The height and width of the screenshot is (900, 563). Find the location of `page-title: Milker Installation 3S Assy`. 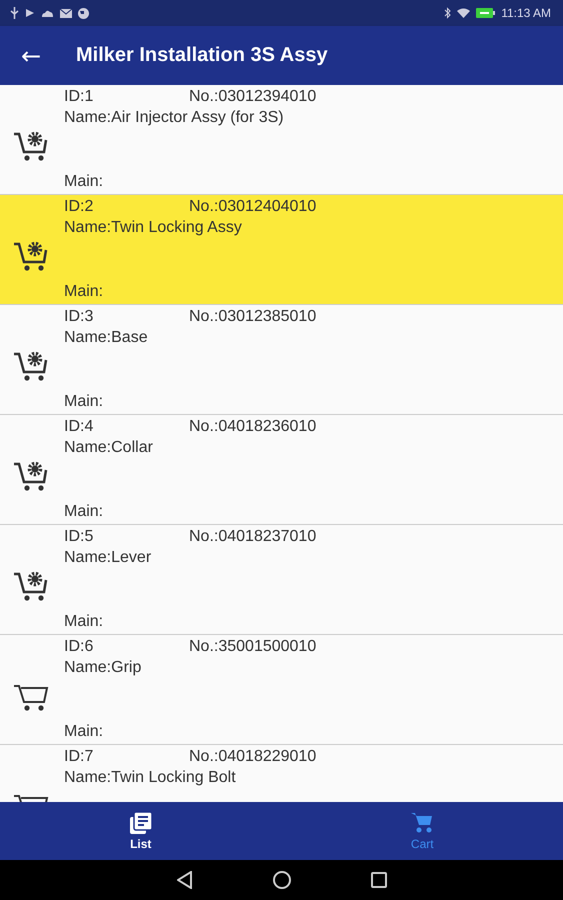

page-title: Milker Installation 3S Assy is located at coordinates (202, 55).